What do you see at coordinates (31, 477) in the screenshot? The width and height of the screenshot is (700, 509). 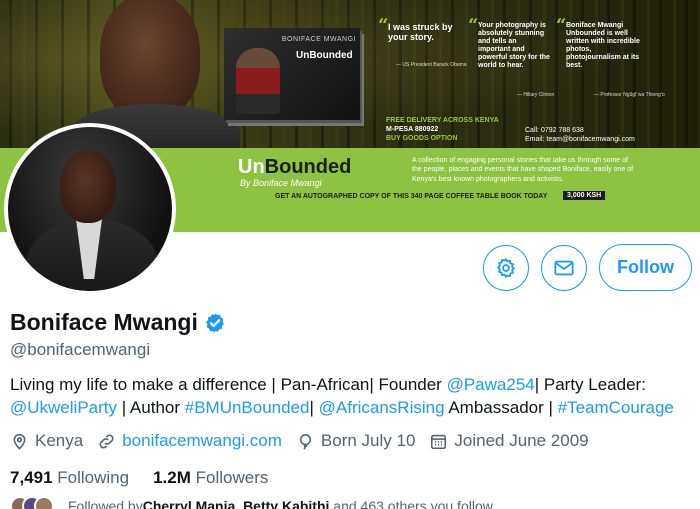 I see `following-count: 7,491` at bounding box center [31, 477].